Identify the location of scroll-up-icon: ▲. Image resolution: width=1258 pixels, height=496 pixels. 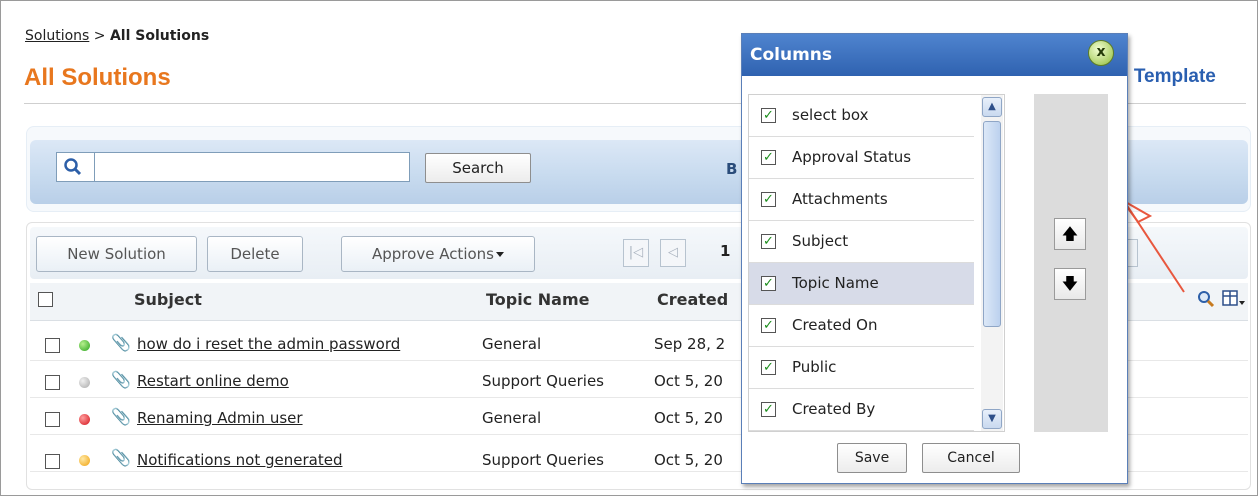
(992, 107).